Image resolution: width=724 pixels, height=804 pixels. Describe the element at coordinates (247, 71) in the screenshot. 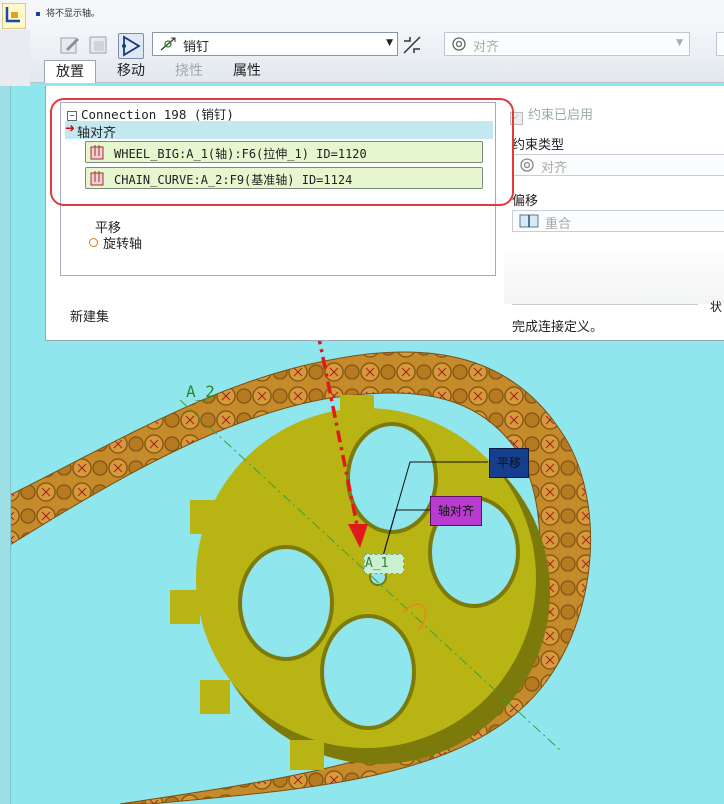

I see `tab-properties: 属性` at that location.